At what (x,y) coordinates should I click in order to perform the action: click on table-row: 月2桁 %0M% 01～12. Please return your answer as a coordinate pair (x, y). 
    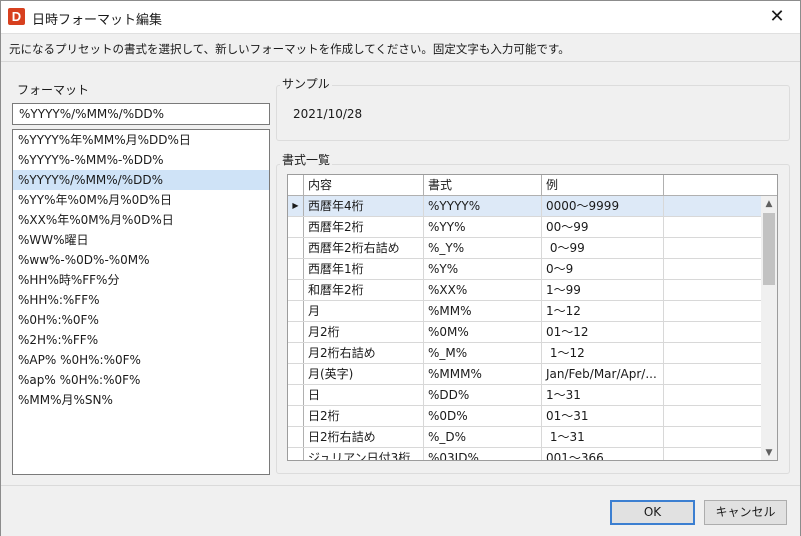
    Looking at the image, I should click on (524, 332).